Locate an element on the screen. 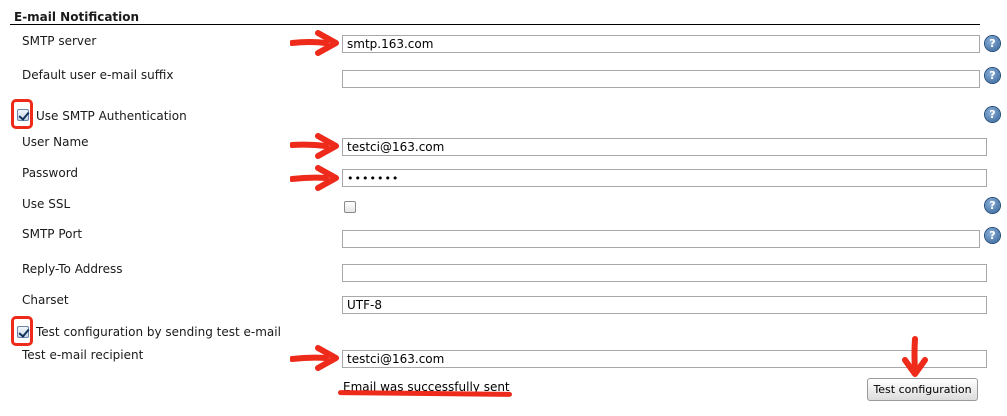 The width and height of the screenshot is (1007, 416). reply-to-input is located at coordinates (664, 273).